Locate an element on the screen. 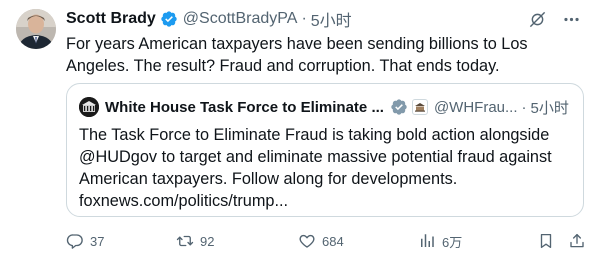  author-handle: @ScottBradyPA is located at coordinates (240, 19).